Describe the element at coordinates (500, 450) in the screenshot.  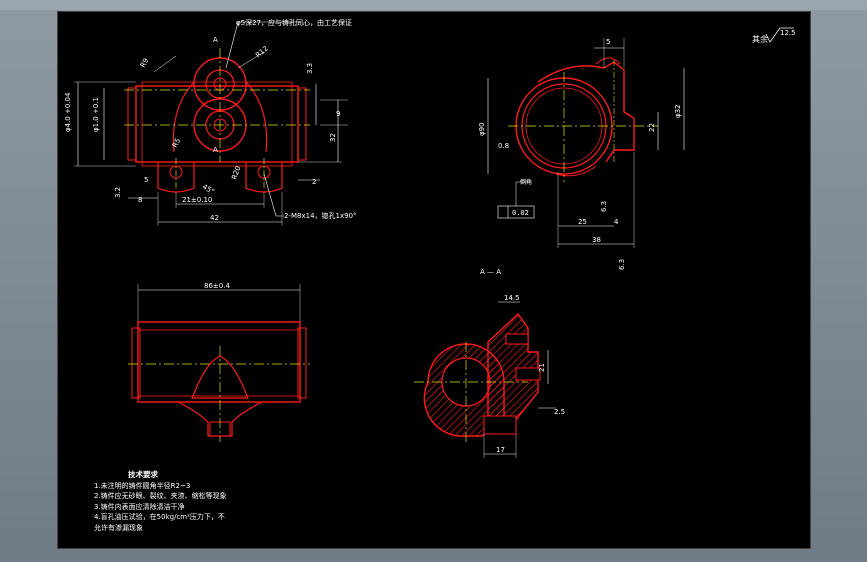
I see `section-dim-17: 17` at that location.